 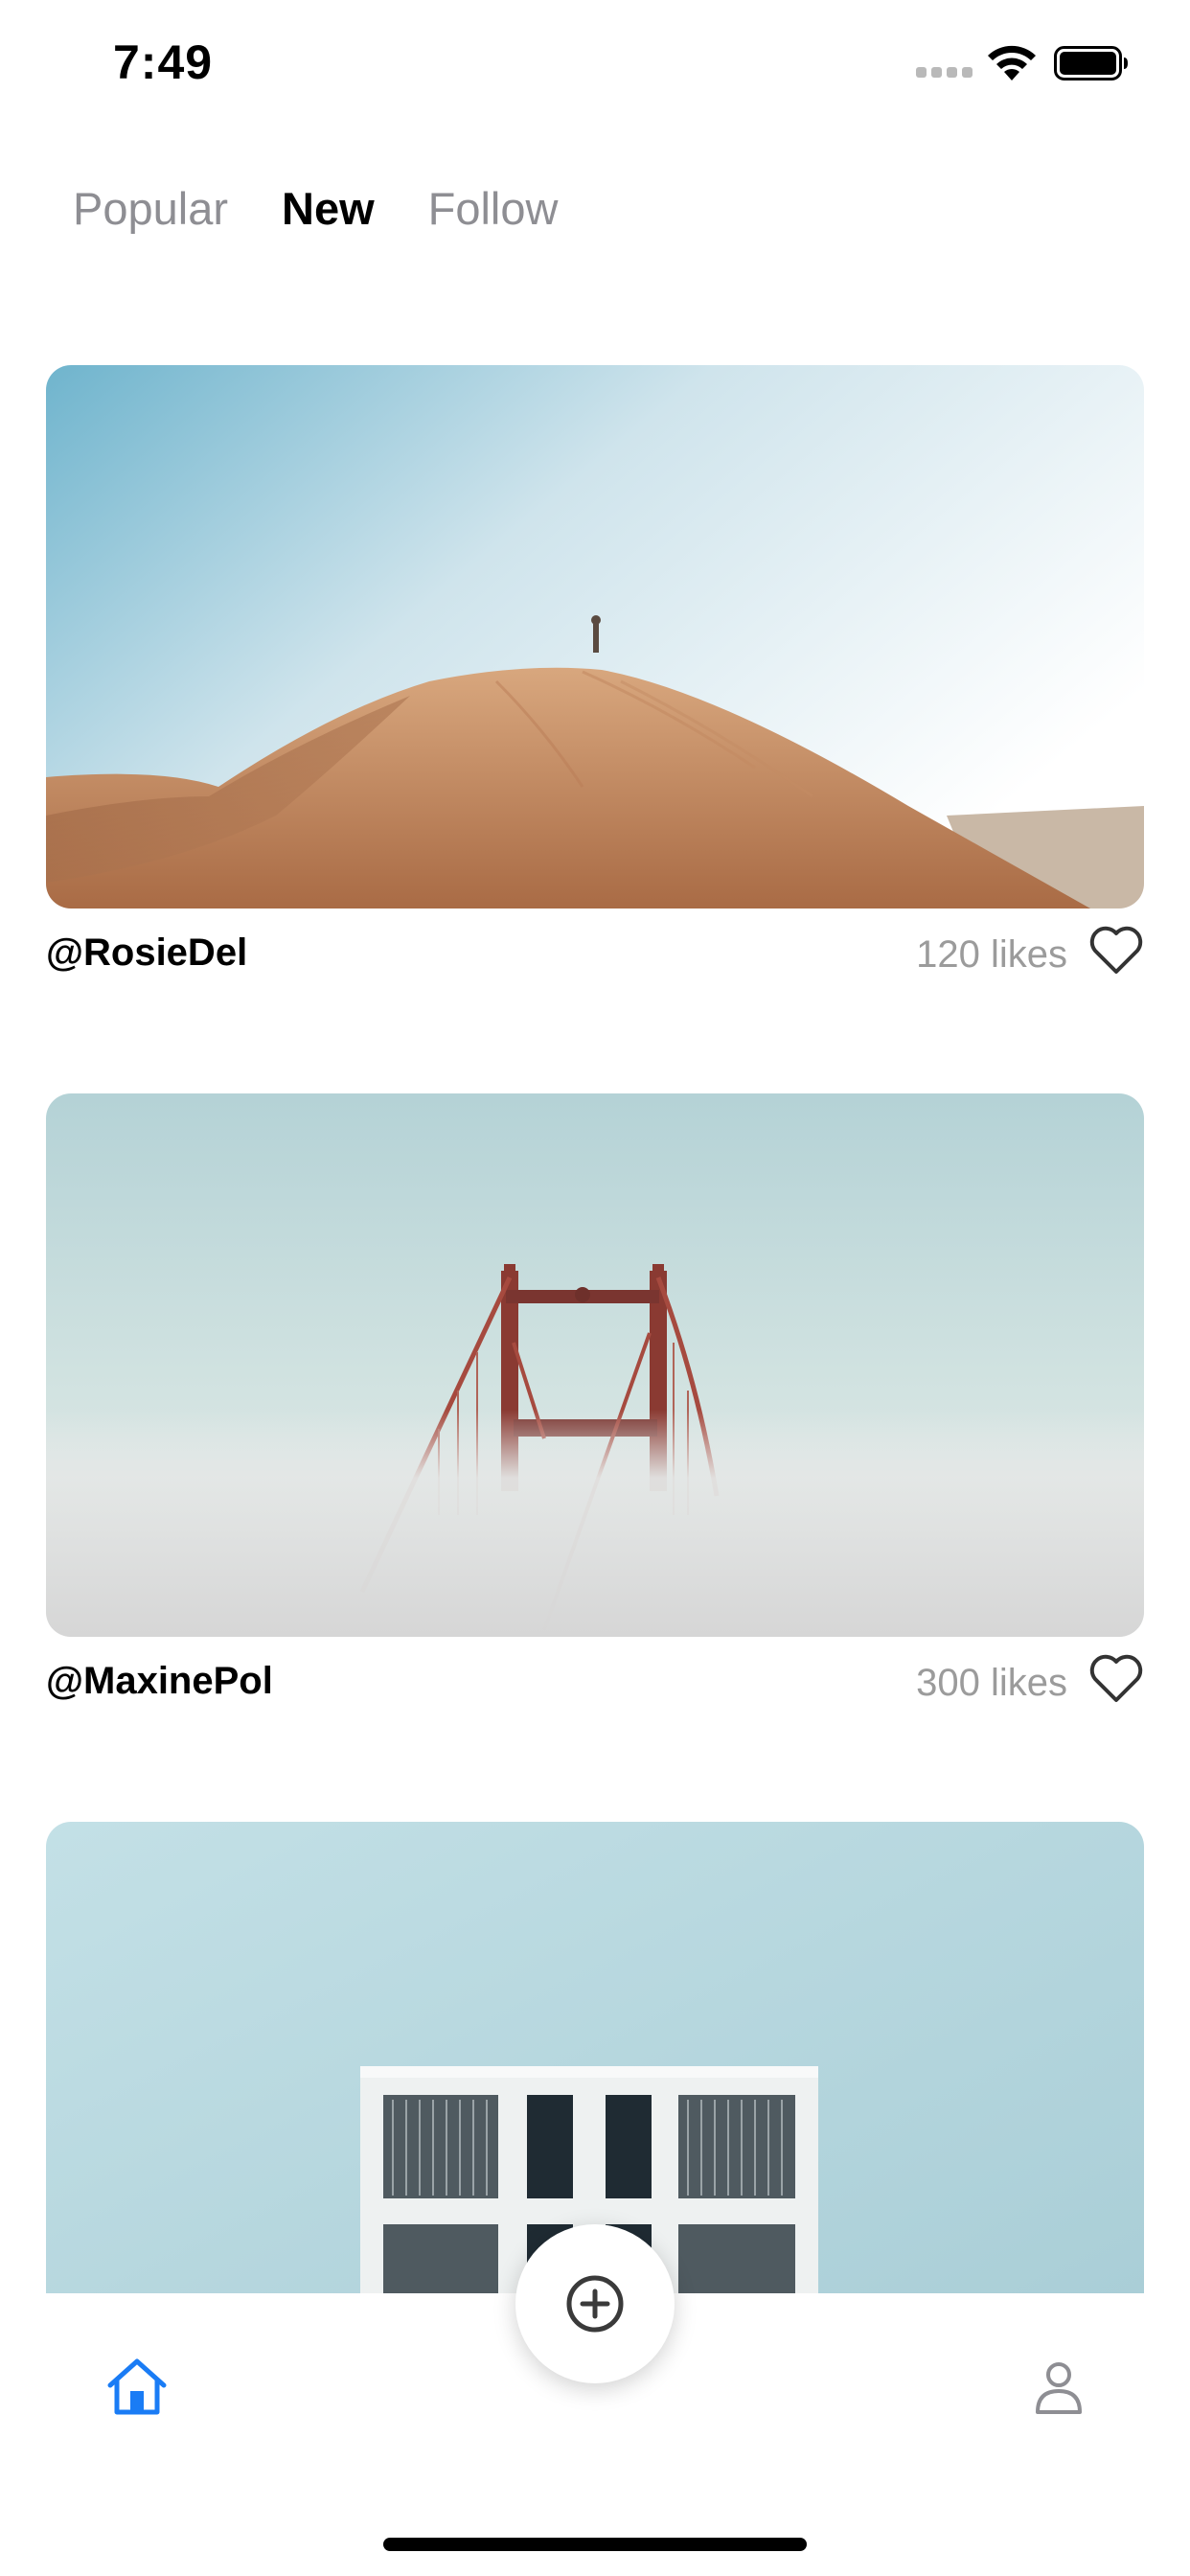 I want to click on profile-icon, so click(x=1059, y=2387).